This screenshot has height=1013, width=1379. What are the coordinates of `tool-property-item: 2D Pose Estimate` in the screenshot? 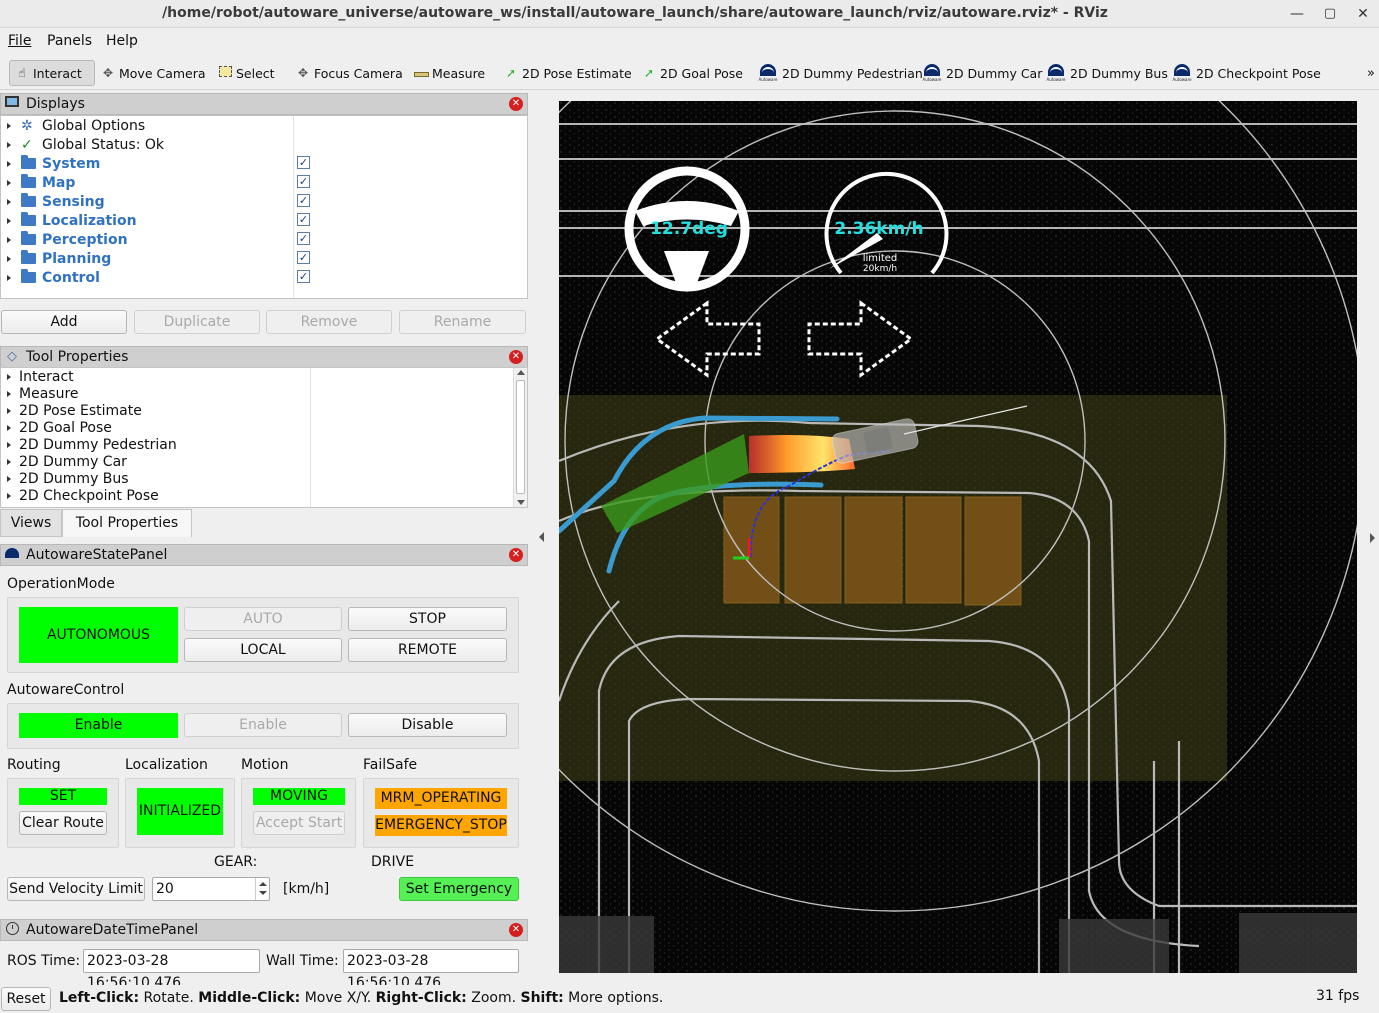 It's located at (71, 410).